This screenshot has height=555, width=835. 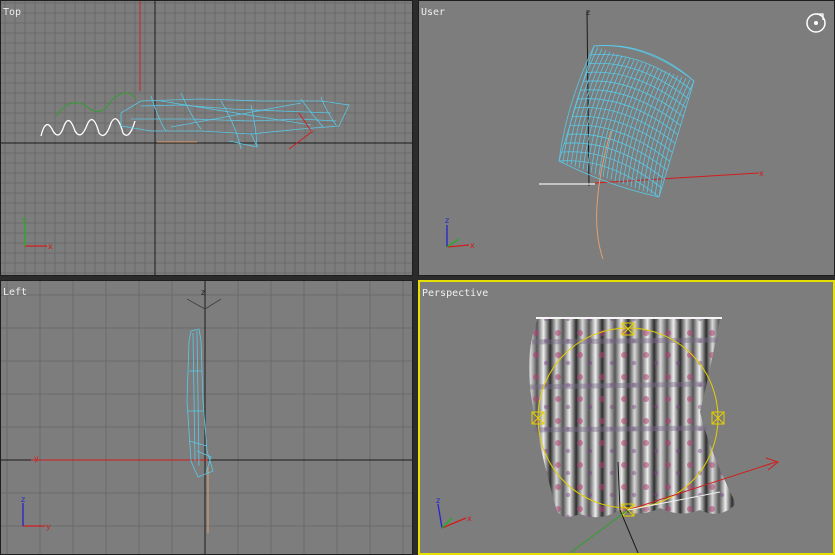 What do you see at coordinates (24, 219) in the screenshot?
I see `gizmo-y-label-top: y` at bounding box center [24, 219].